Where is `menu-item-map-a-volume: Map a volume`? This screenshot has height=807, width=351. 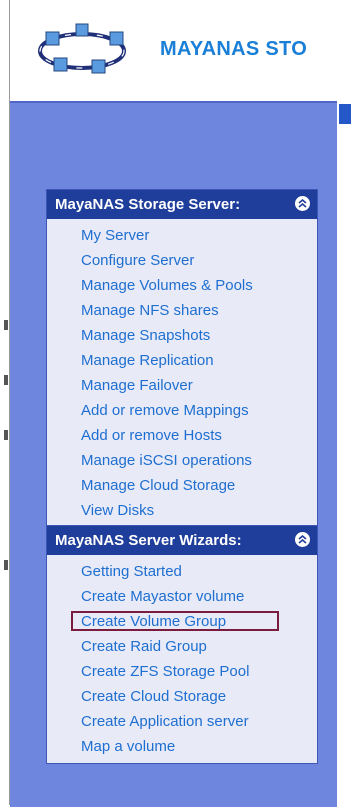
menu-item-map-a-volume: Map a volume is located at coordinates (182, 746).